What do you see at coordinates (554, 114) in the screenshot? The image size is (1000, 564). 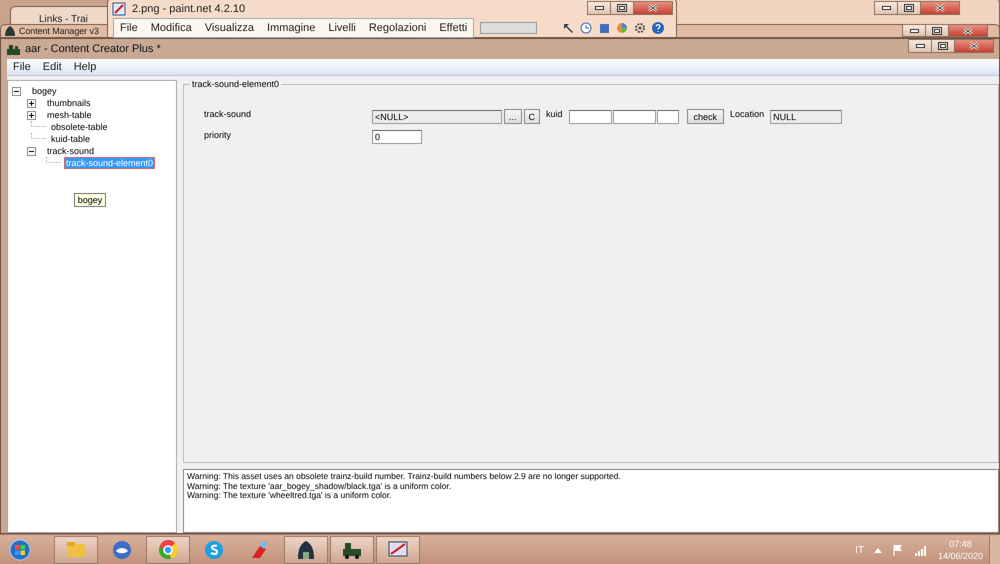 I see `field-label: kuid` at bounding box center [554, 114].